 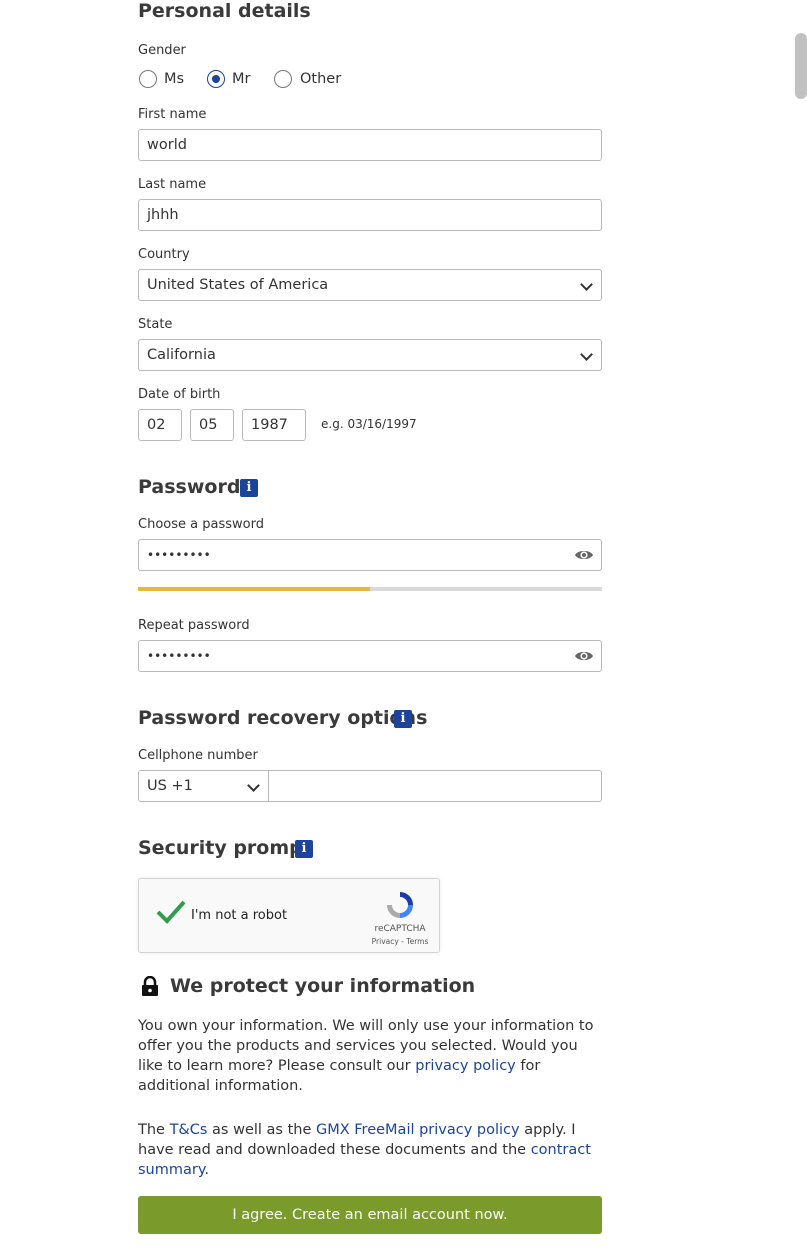 What do you see at coordinates (224, 11) in the screenshot?
I see `personal-details-heading: Personal details` at bounding box center [224, 11].